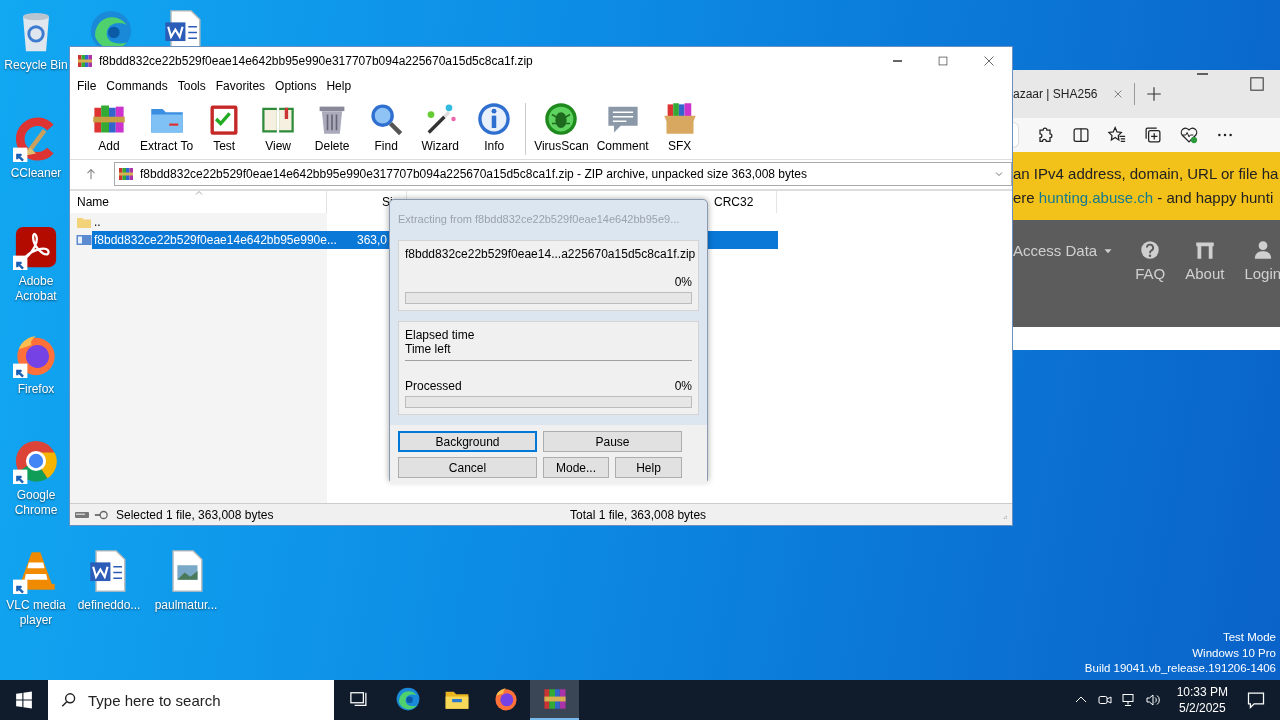 The width and height of the screenshot is (1280, 720). Describe the element at coordinates (648, 467) in the screenshot. I see `dialog-button: Help` at that location.